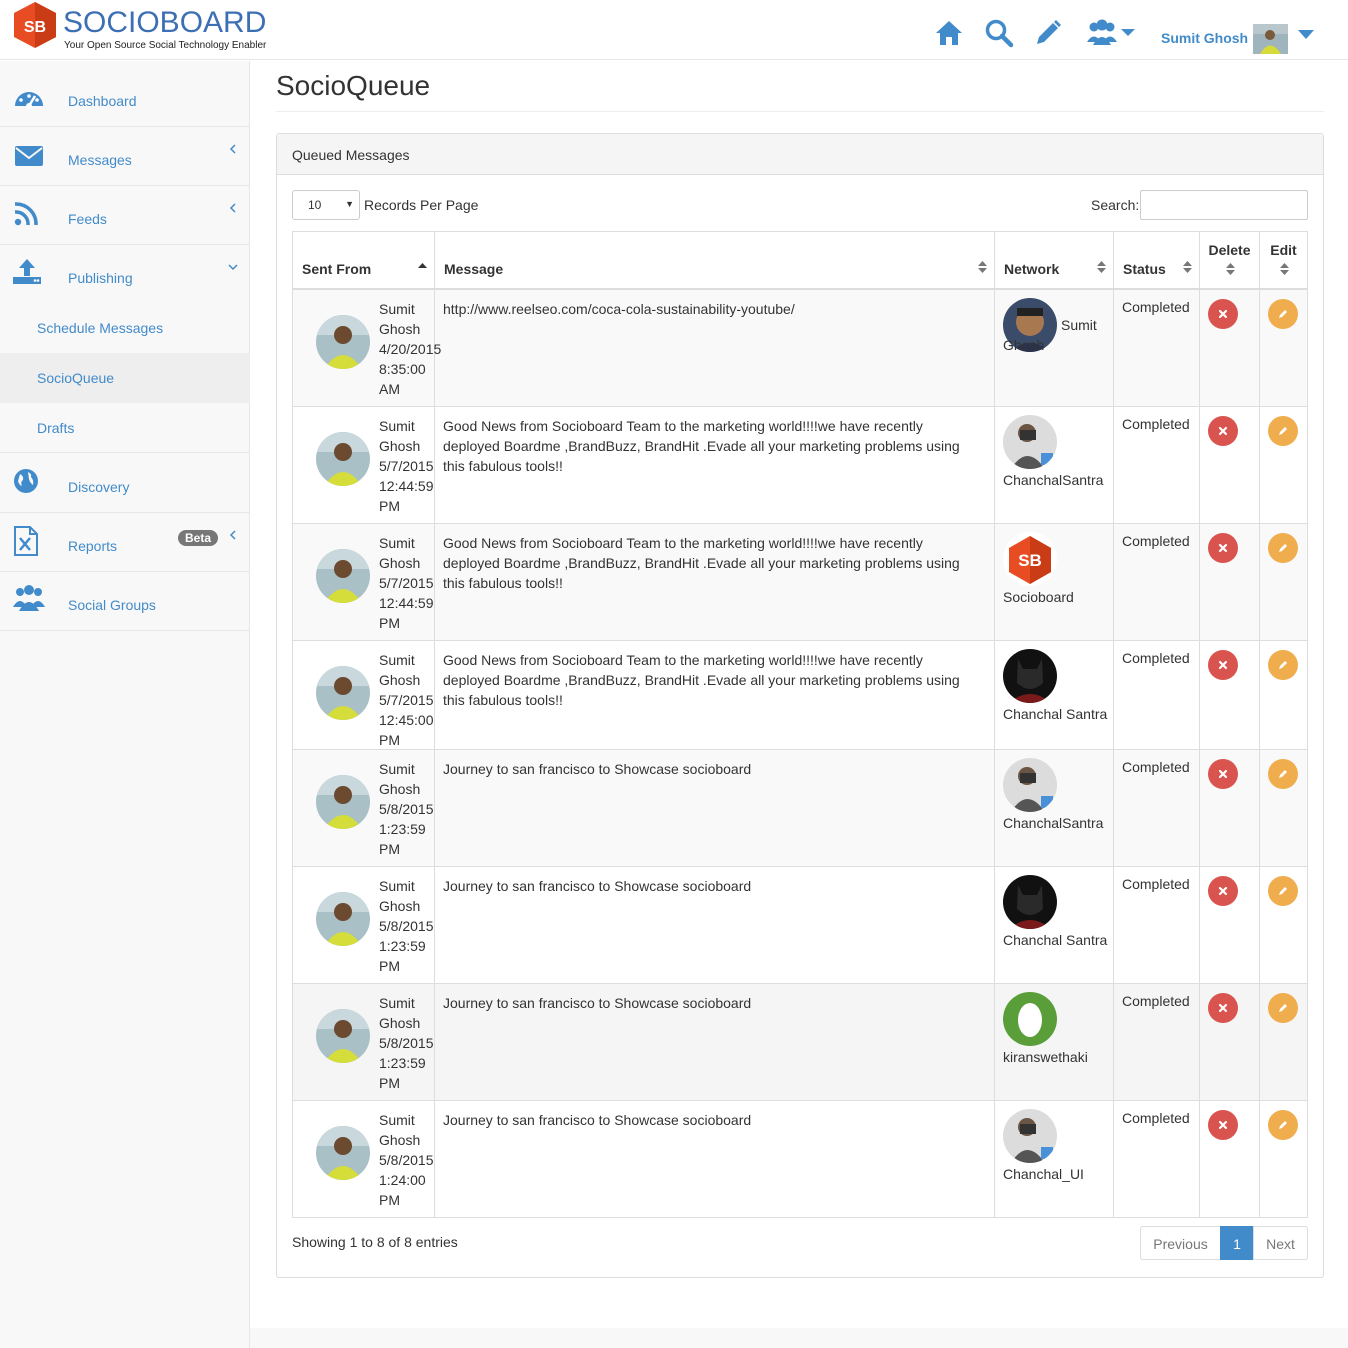 The width and height of the screenshot is (1348, 1348). What do you see at coordinates (949, 33) in the screenshot?
I see `home-icon` at bounding box center [949, 33].